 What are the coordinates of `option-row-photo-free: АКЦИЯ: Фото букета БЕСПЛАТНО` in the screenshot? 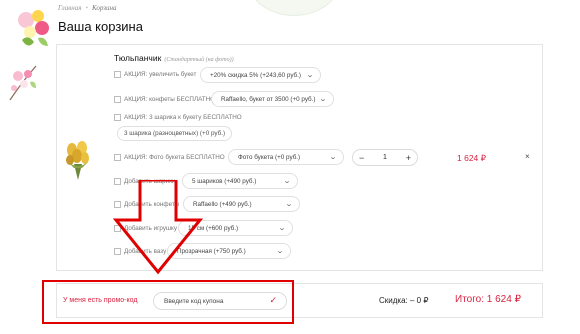 It's located at (169, 157).